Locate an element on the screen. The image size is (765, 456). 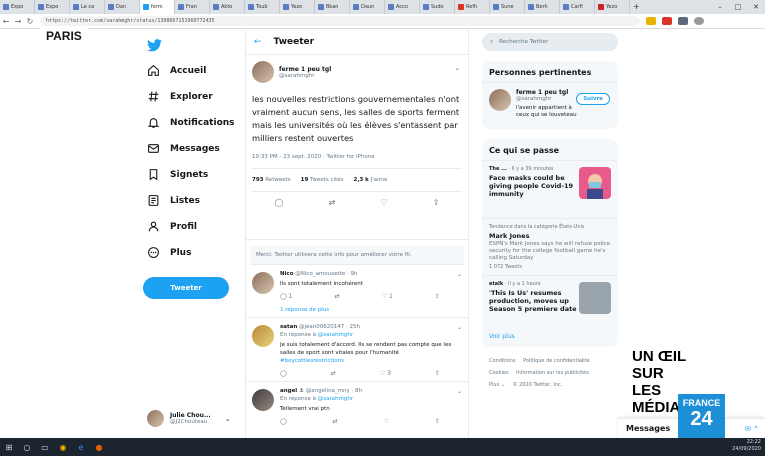
twitter-bird-icon is located at coordinates (154, 46).